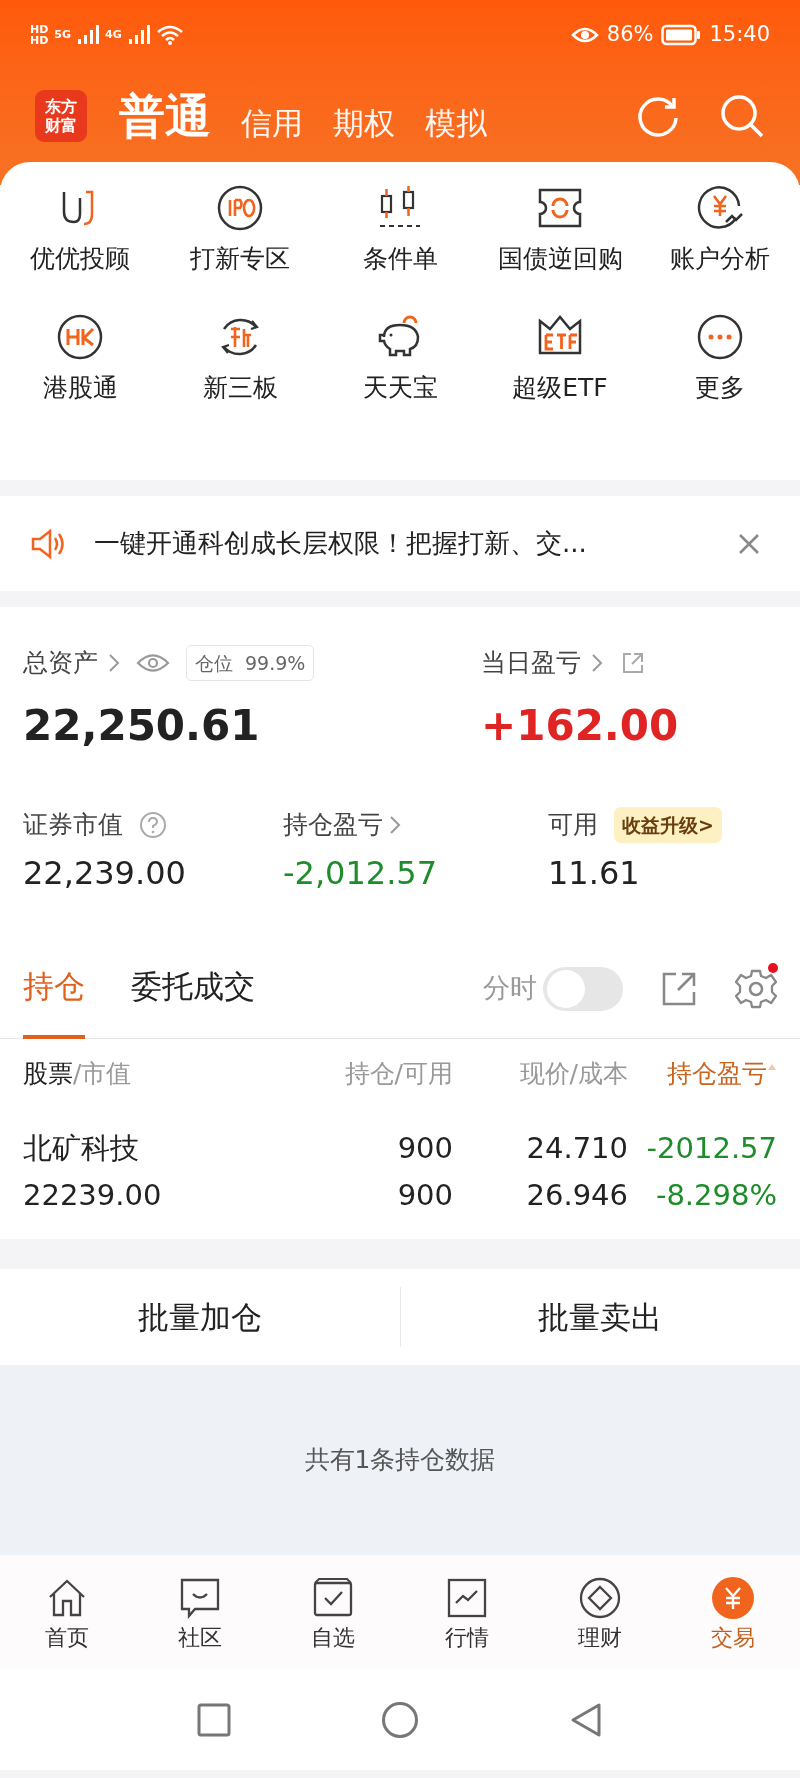 This screenshot has width=800, height=1778. I want to click on nav-tab: 行情, so click(467, 1612).